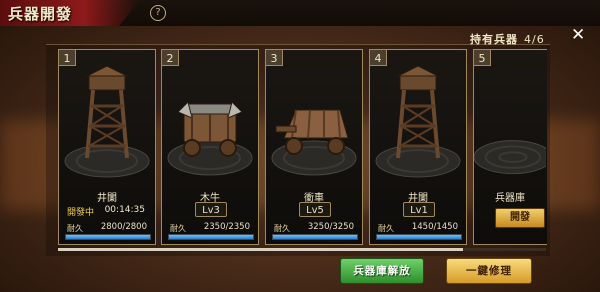 This screenshot has width=600, height=292. I want to click on durability-value: 1450/1450, so click(434, 227).